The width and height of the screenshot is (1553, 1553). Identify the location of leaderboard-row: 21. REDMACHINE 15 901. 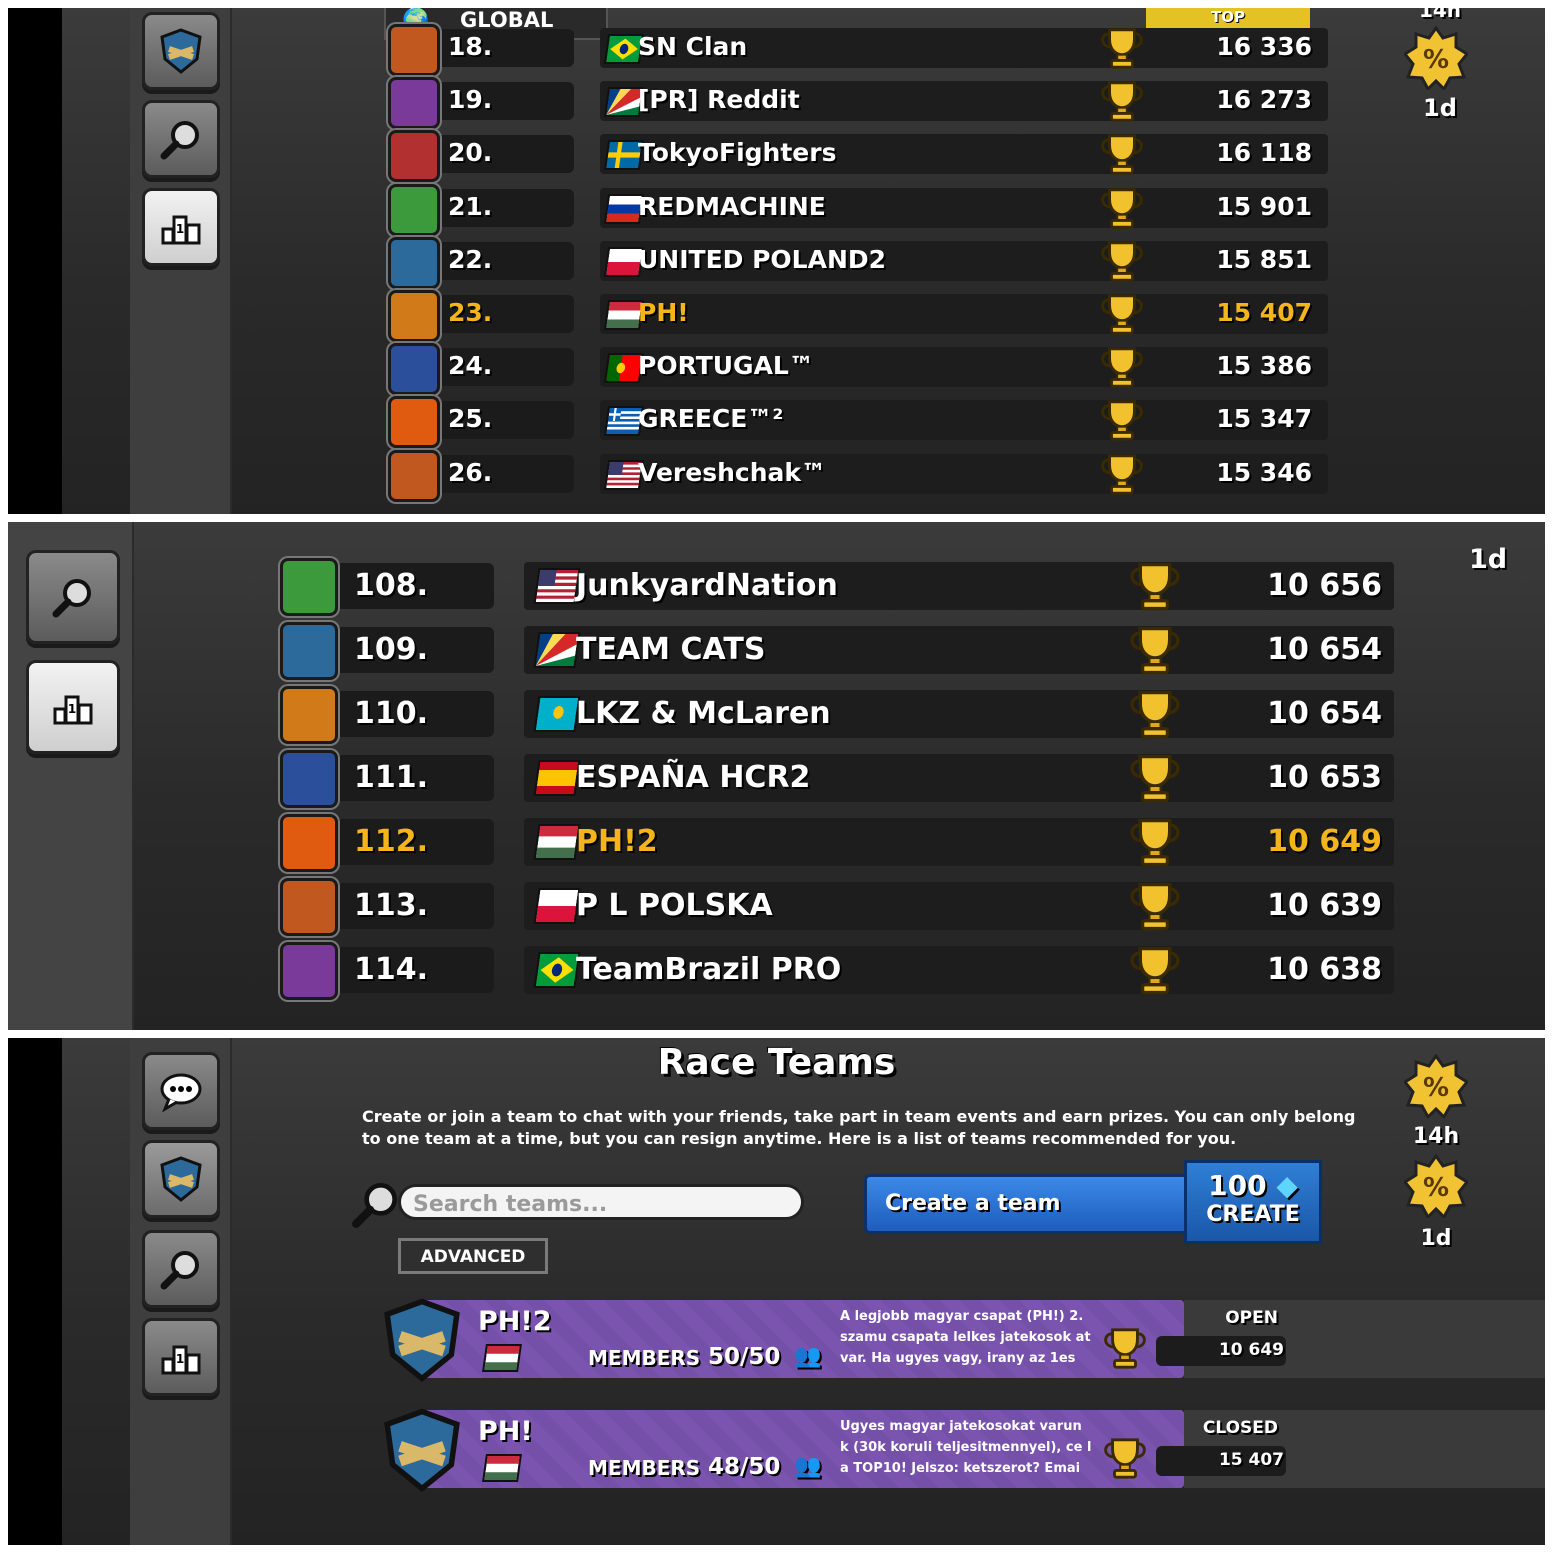
(856, 209).